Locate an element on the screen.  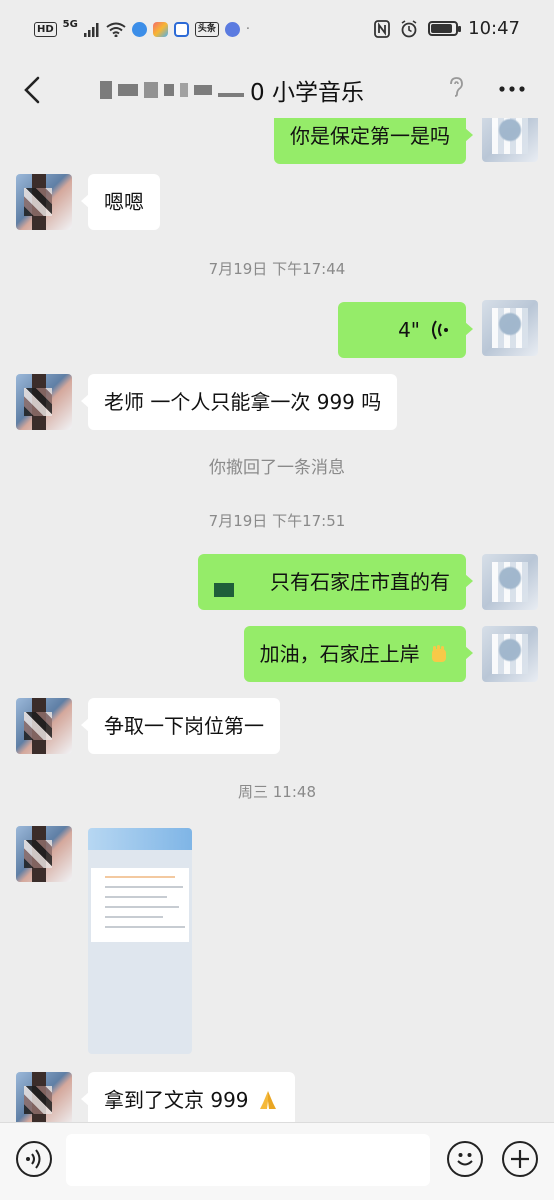
message-bubble-mine: 你是保定第一是吗 is located at coordinates (373, 141).